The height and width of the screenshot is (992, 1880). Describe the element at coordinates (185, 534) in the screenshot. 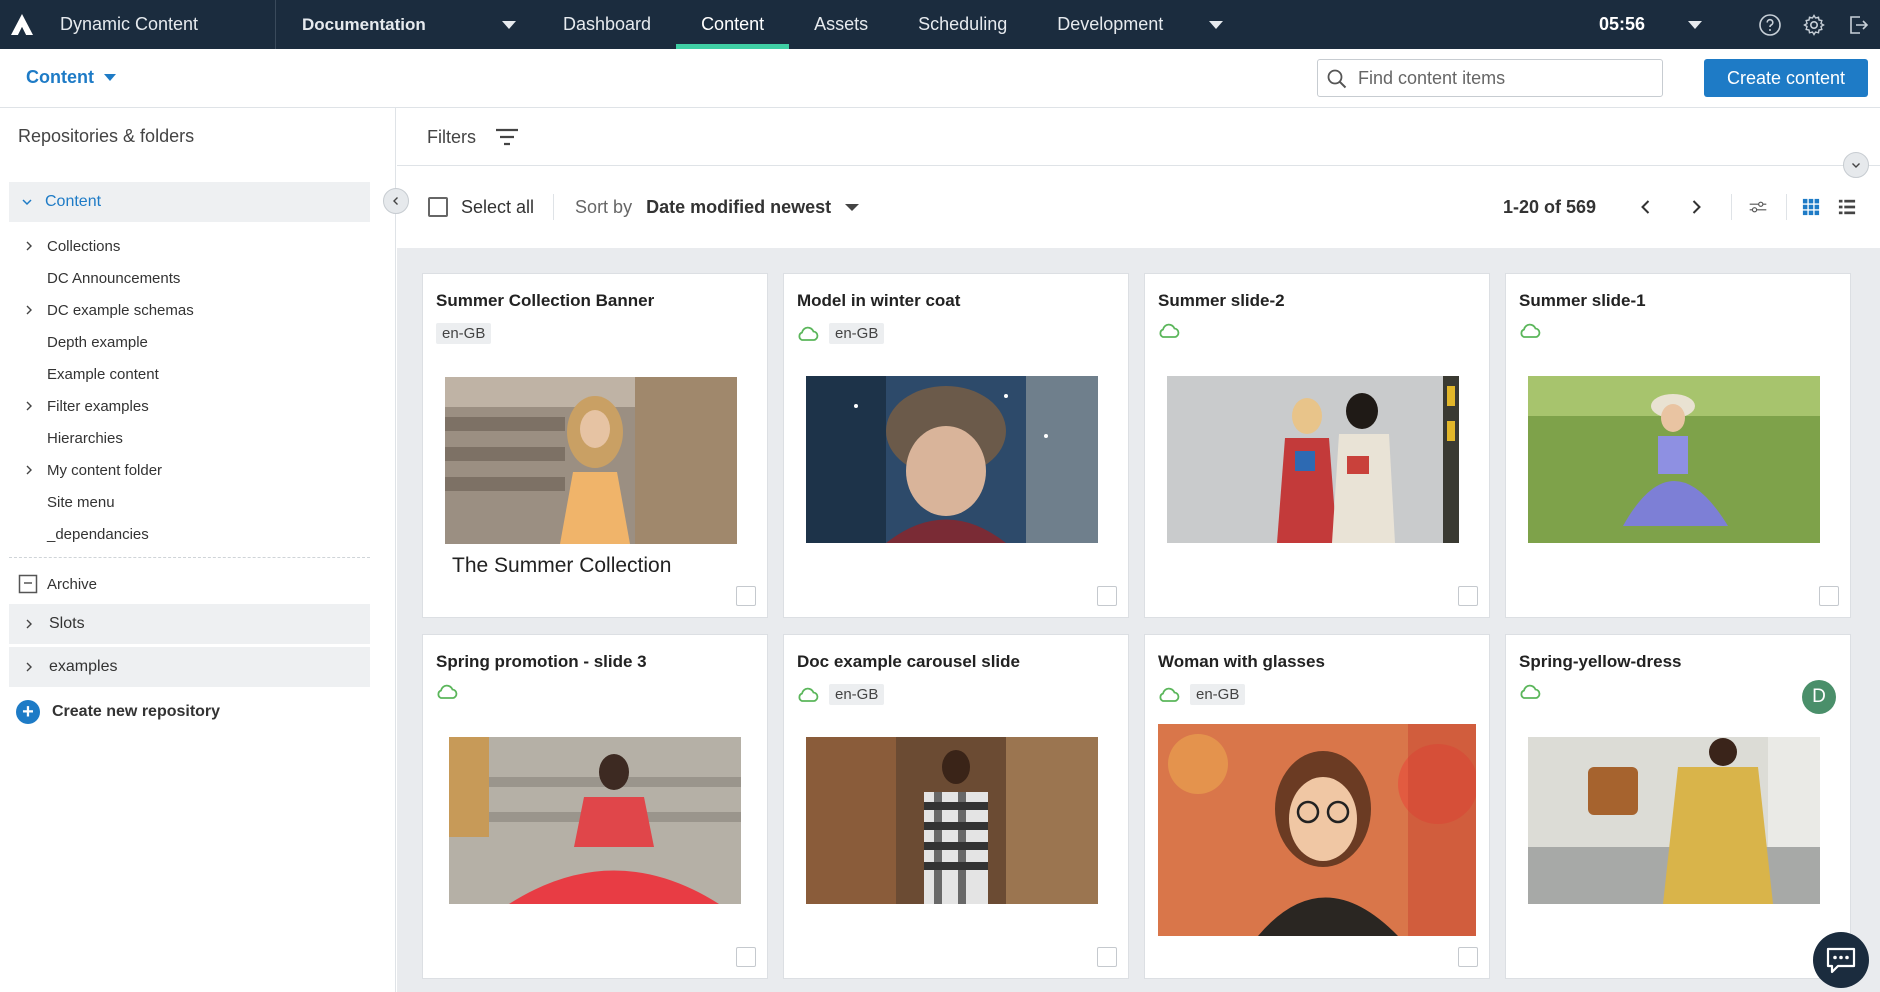

I see `folder-item-dependancies: _dependancies` at that location.